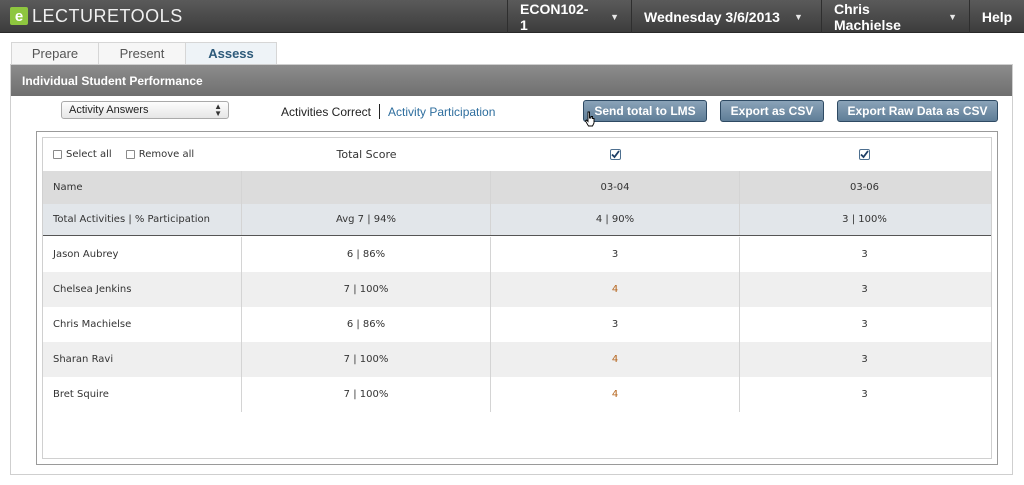 This screenshot has height=485, width=1024. I want to click on tab-prepare: Prepare, so click(55, 53).